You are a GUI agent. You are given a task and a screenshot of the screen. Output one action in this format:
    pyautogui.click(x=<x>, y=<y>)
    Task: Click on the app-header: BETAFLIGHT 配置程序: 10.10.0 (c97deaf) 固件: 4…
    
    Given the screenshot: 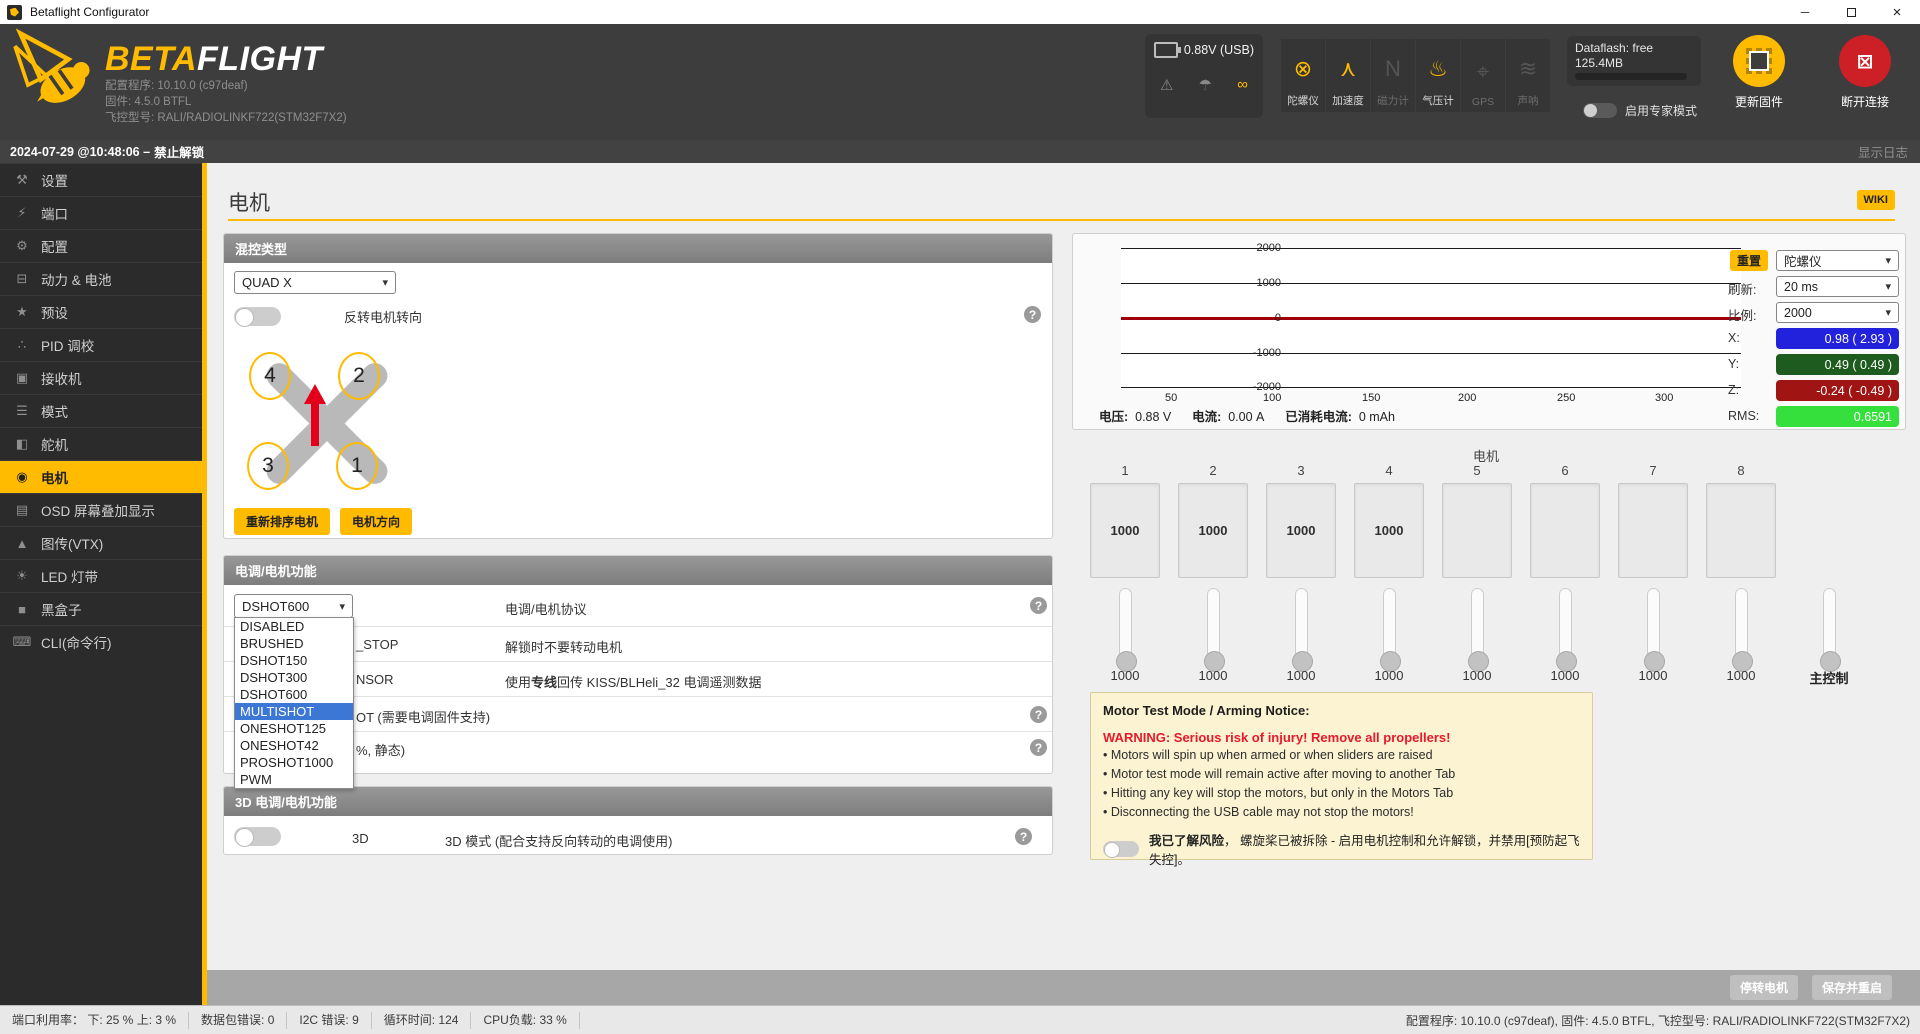 What is the action you would take?
    pyautogui.click(x=960, y=82)
    